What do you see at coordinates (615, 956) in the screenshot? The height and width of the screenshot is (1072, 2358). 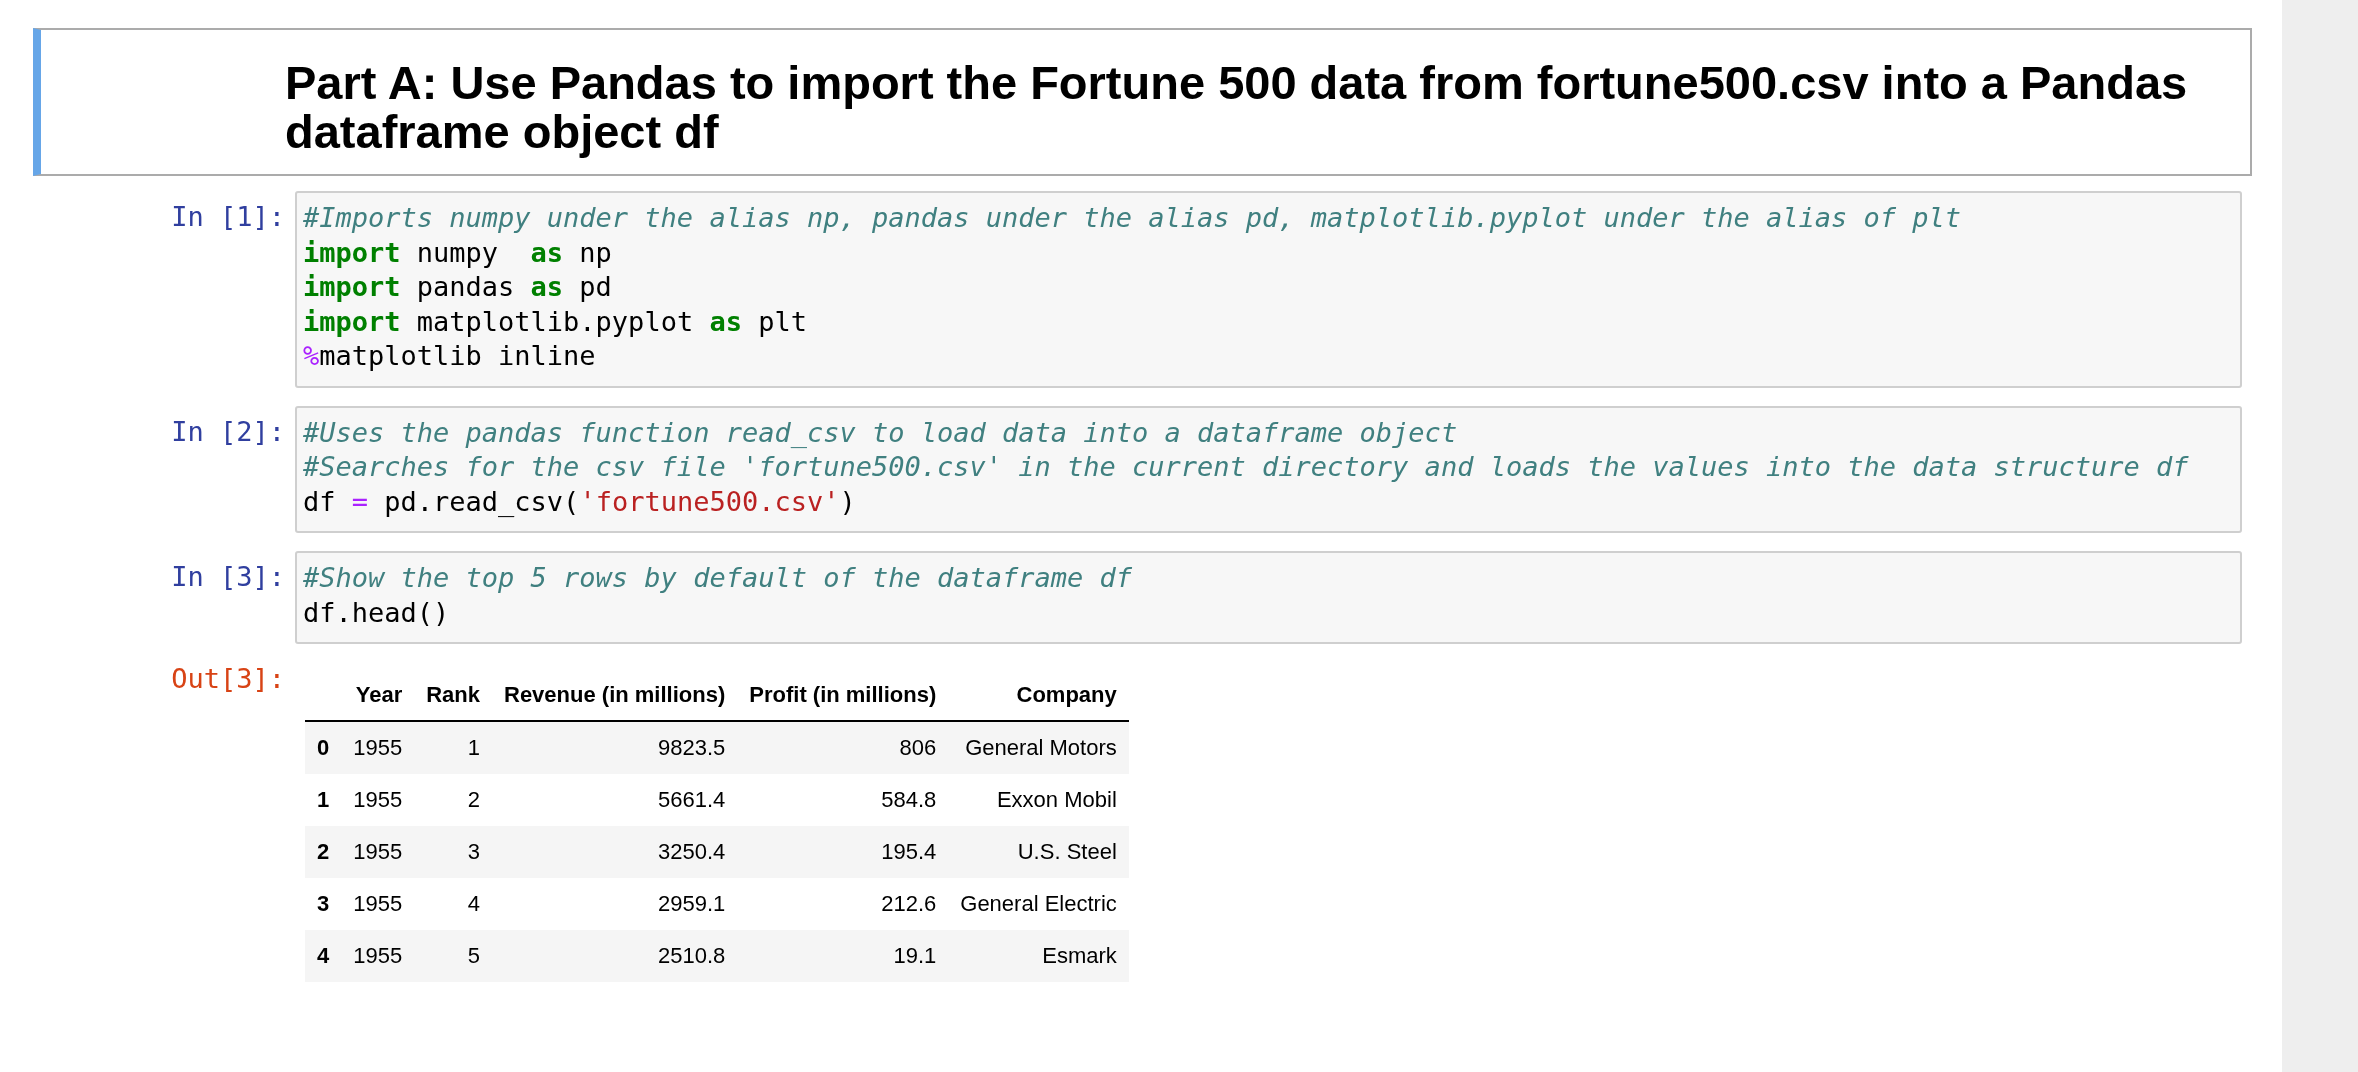 I see `table-cell: 2510.8` at bounding box center [615, 956].